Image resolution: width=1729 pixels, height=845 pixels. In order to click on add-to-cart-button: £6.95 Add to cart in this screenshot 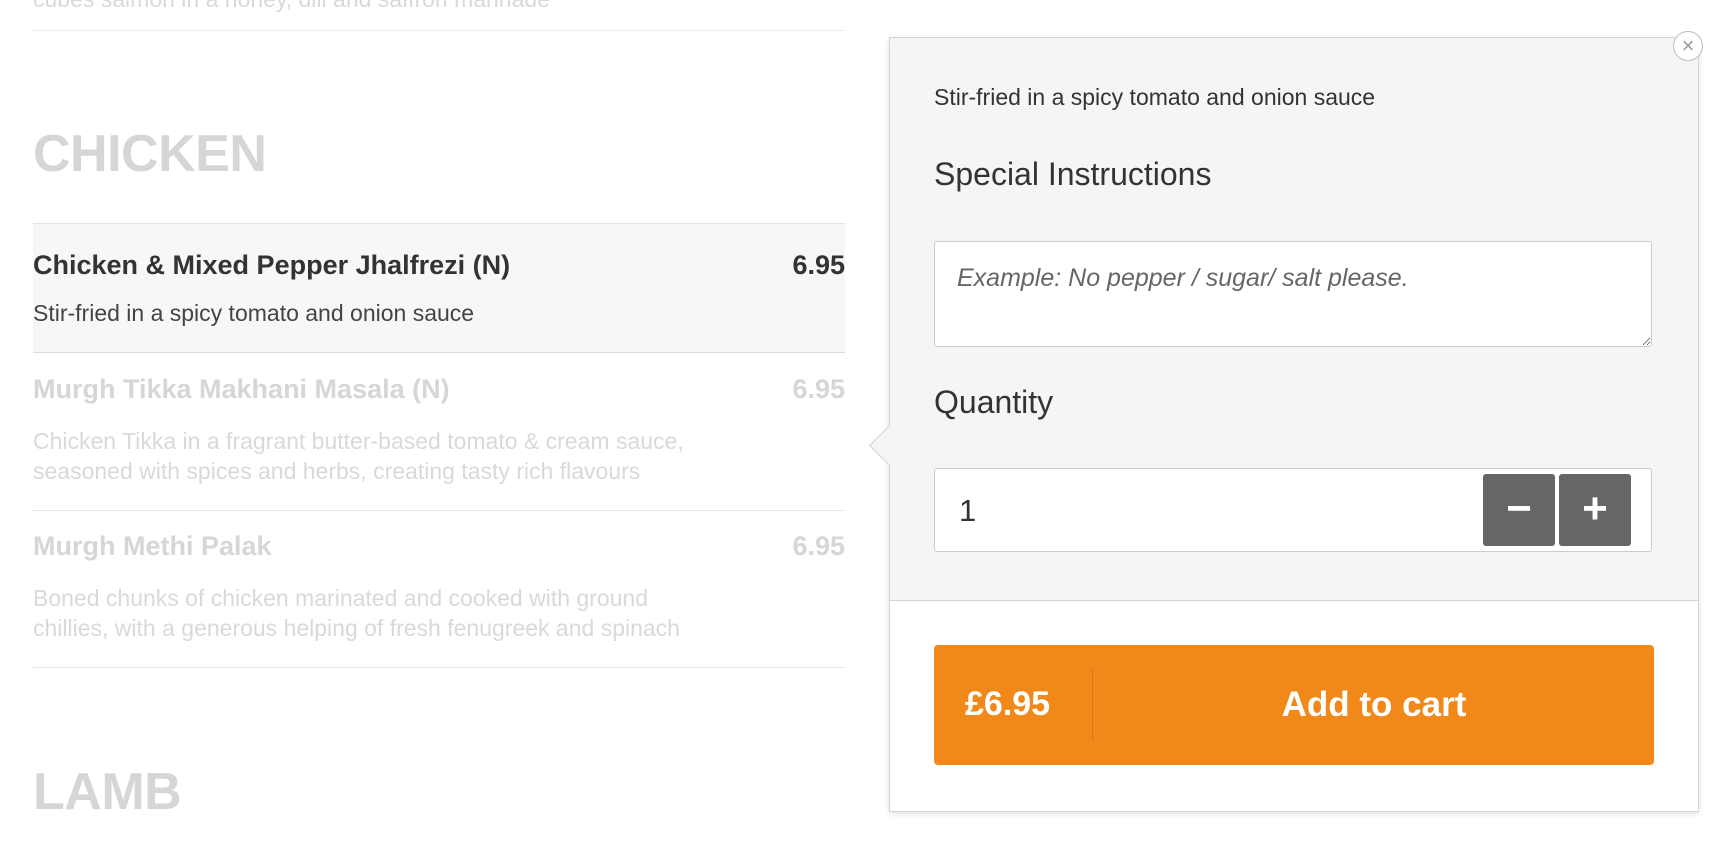, I will do `click(1294, 705)`.